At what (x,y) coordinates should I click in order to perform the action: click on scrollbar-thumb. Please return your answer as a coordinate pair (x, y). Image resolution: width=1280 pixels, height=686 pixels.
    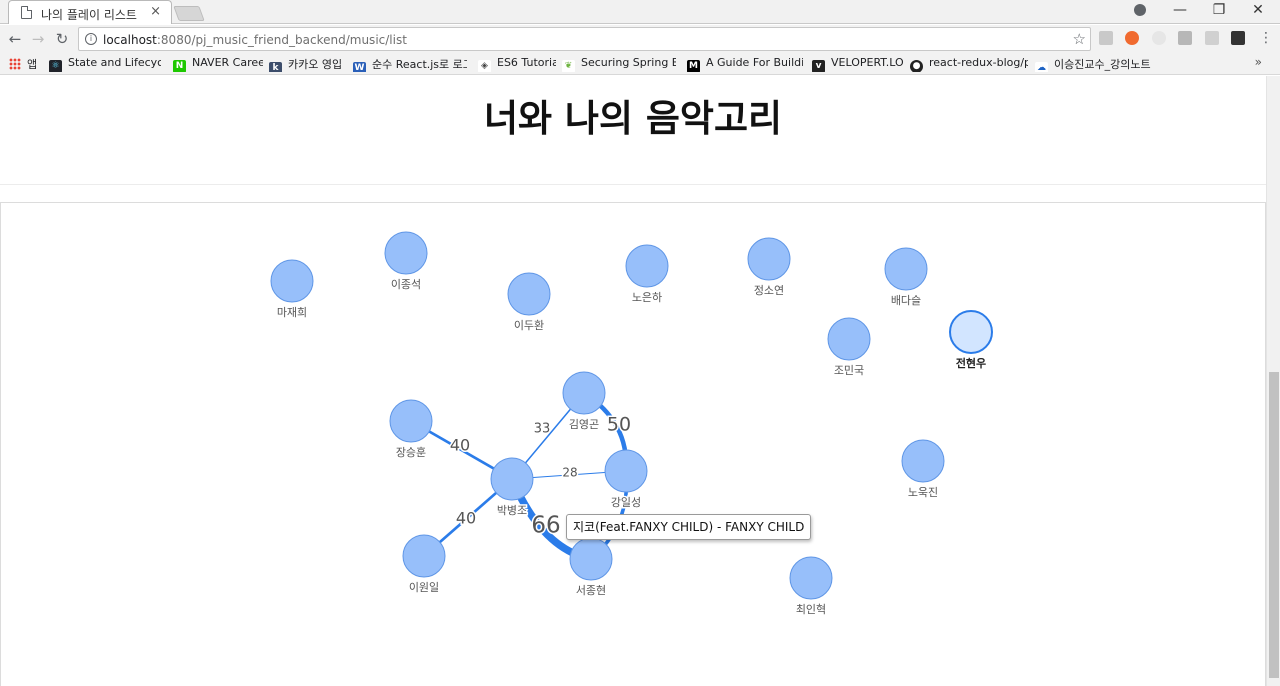
    Looking at the image, I should click on (1274, 525).